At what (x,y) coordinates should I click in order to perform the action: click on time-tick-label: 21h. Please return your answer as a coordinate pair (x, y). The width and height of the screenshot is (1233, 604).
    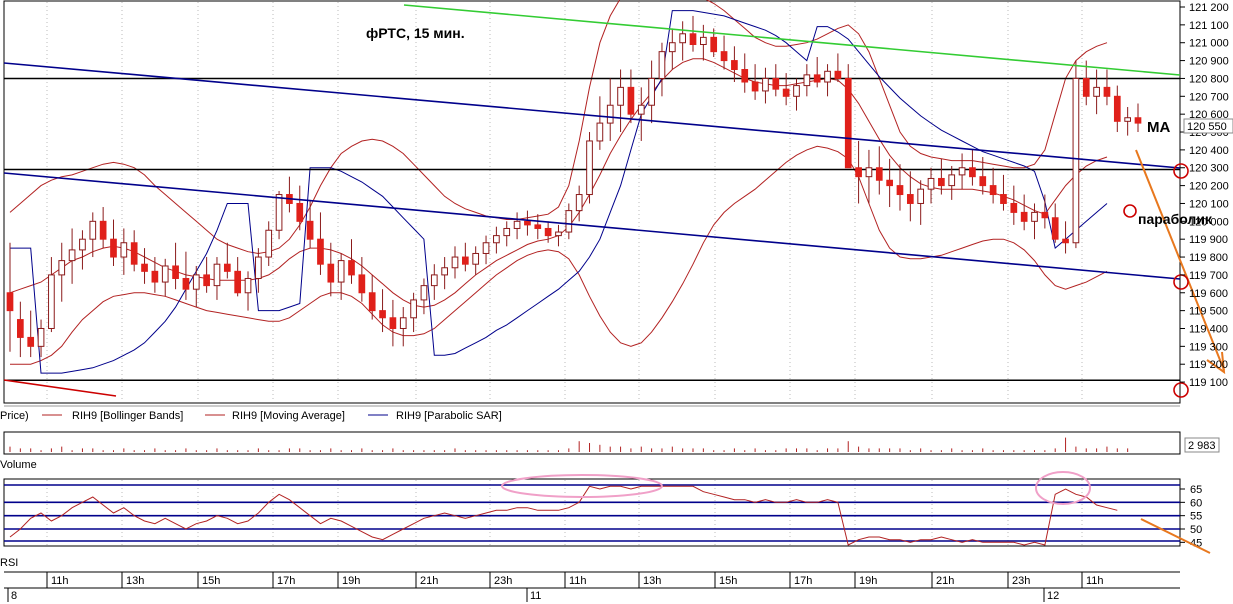
    Looking at the image, I should click on (429, 581).